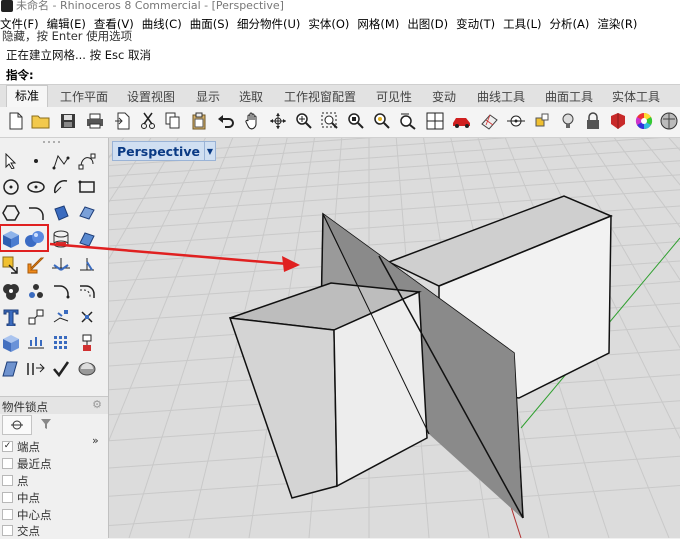 This screenshot has width=680, height=539. Describe the element at coordinates (568, 121) in the screenshot. I see `light-bulb-icon` at that location.